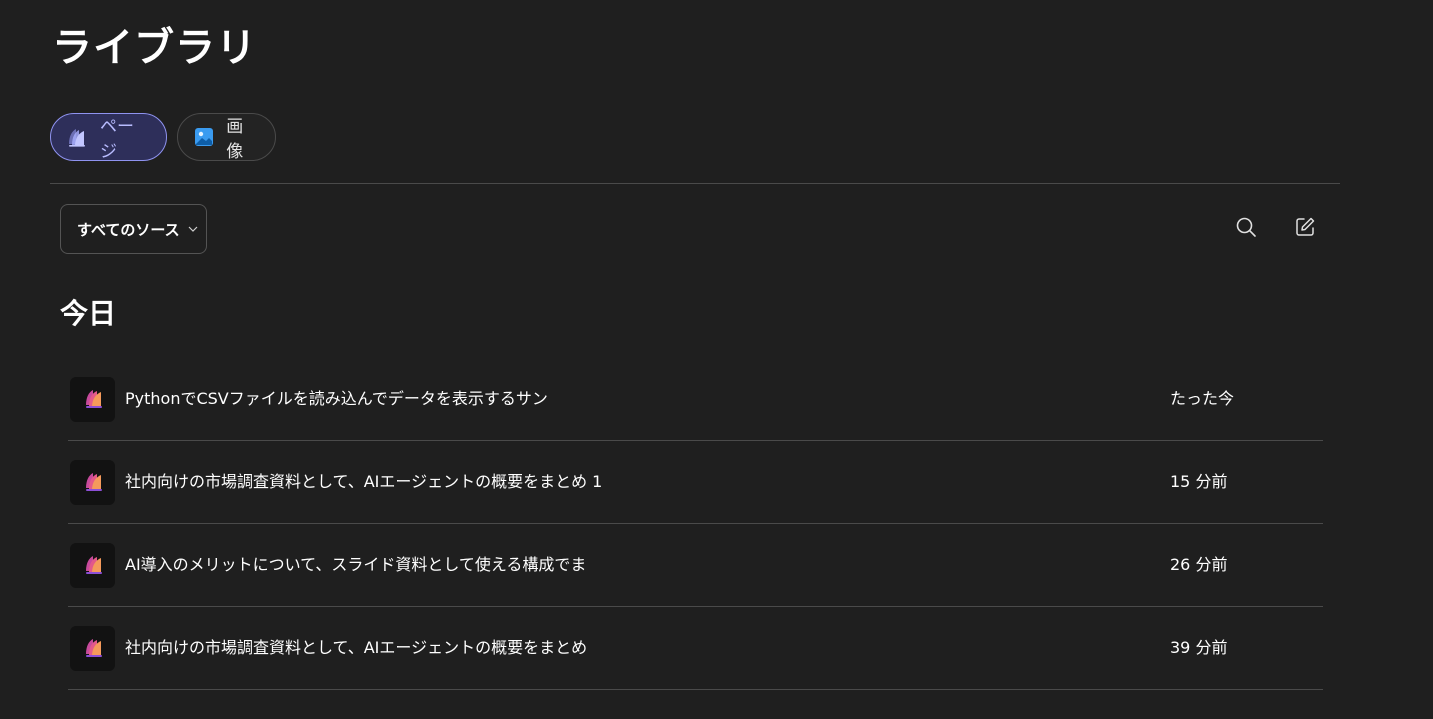 This screenshot has height=719, width=1433. I want to click on source-filter-dropdown: すべてのソース, so click(133, 229).